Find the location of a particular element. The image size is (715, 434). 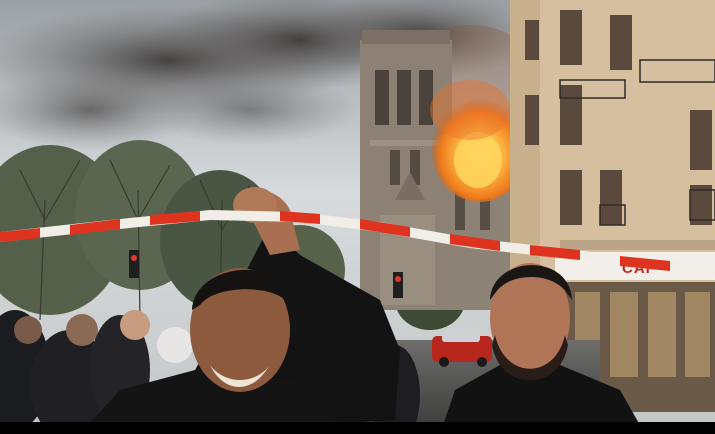

traffic-light-center is located at coordinates (398, 285).